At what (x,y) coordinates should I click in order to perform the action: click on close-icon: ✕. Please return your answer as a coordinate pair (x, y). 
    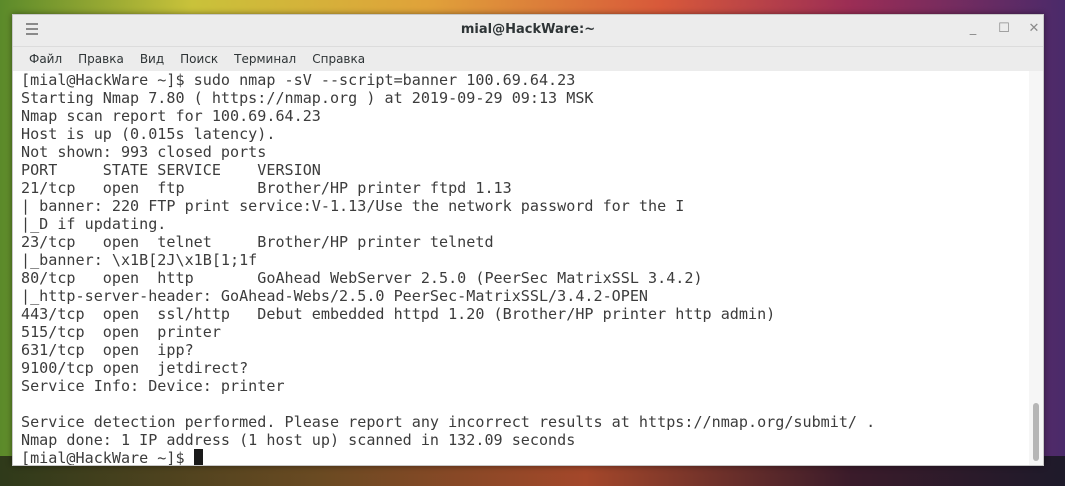
    Looking at the image, I should click on (1034, 29).